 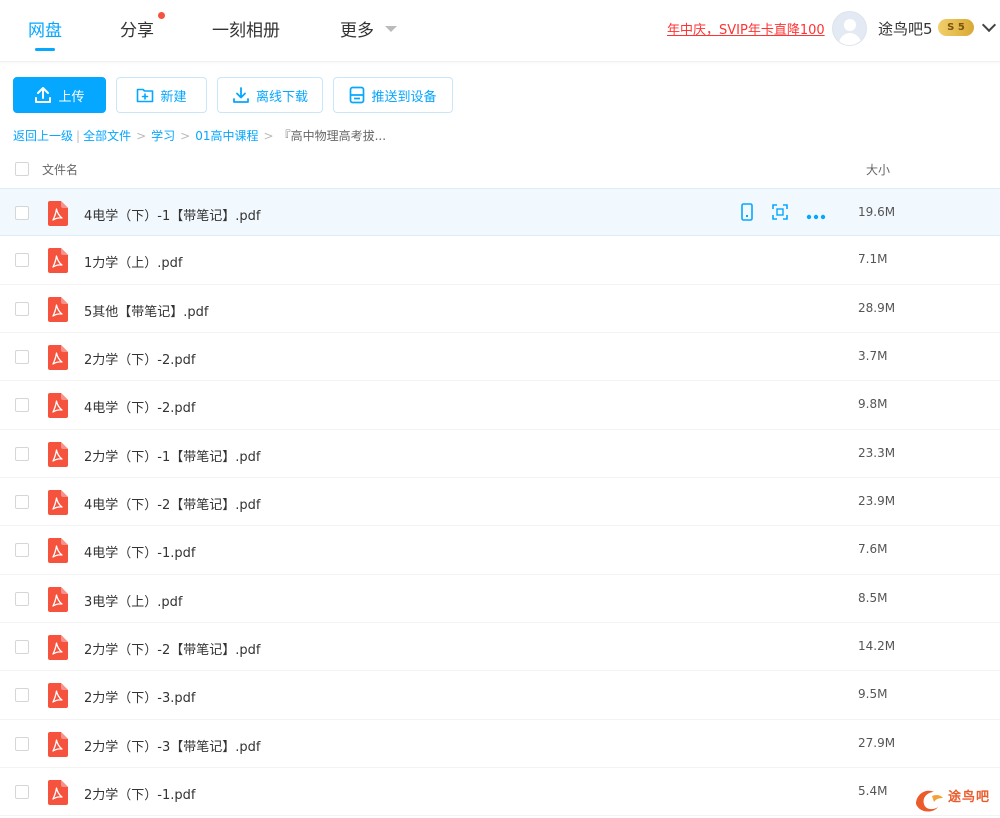 I want to click on file-name: 2力学（下）-1.pdf, so click(x=139, y=793).